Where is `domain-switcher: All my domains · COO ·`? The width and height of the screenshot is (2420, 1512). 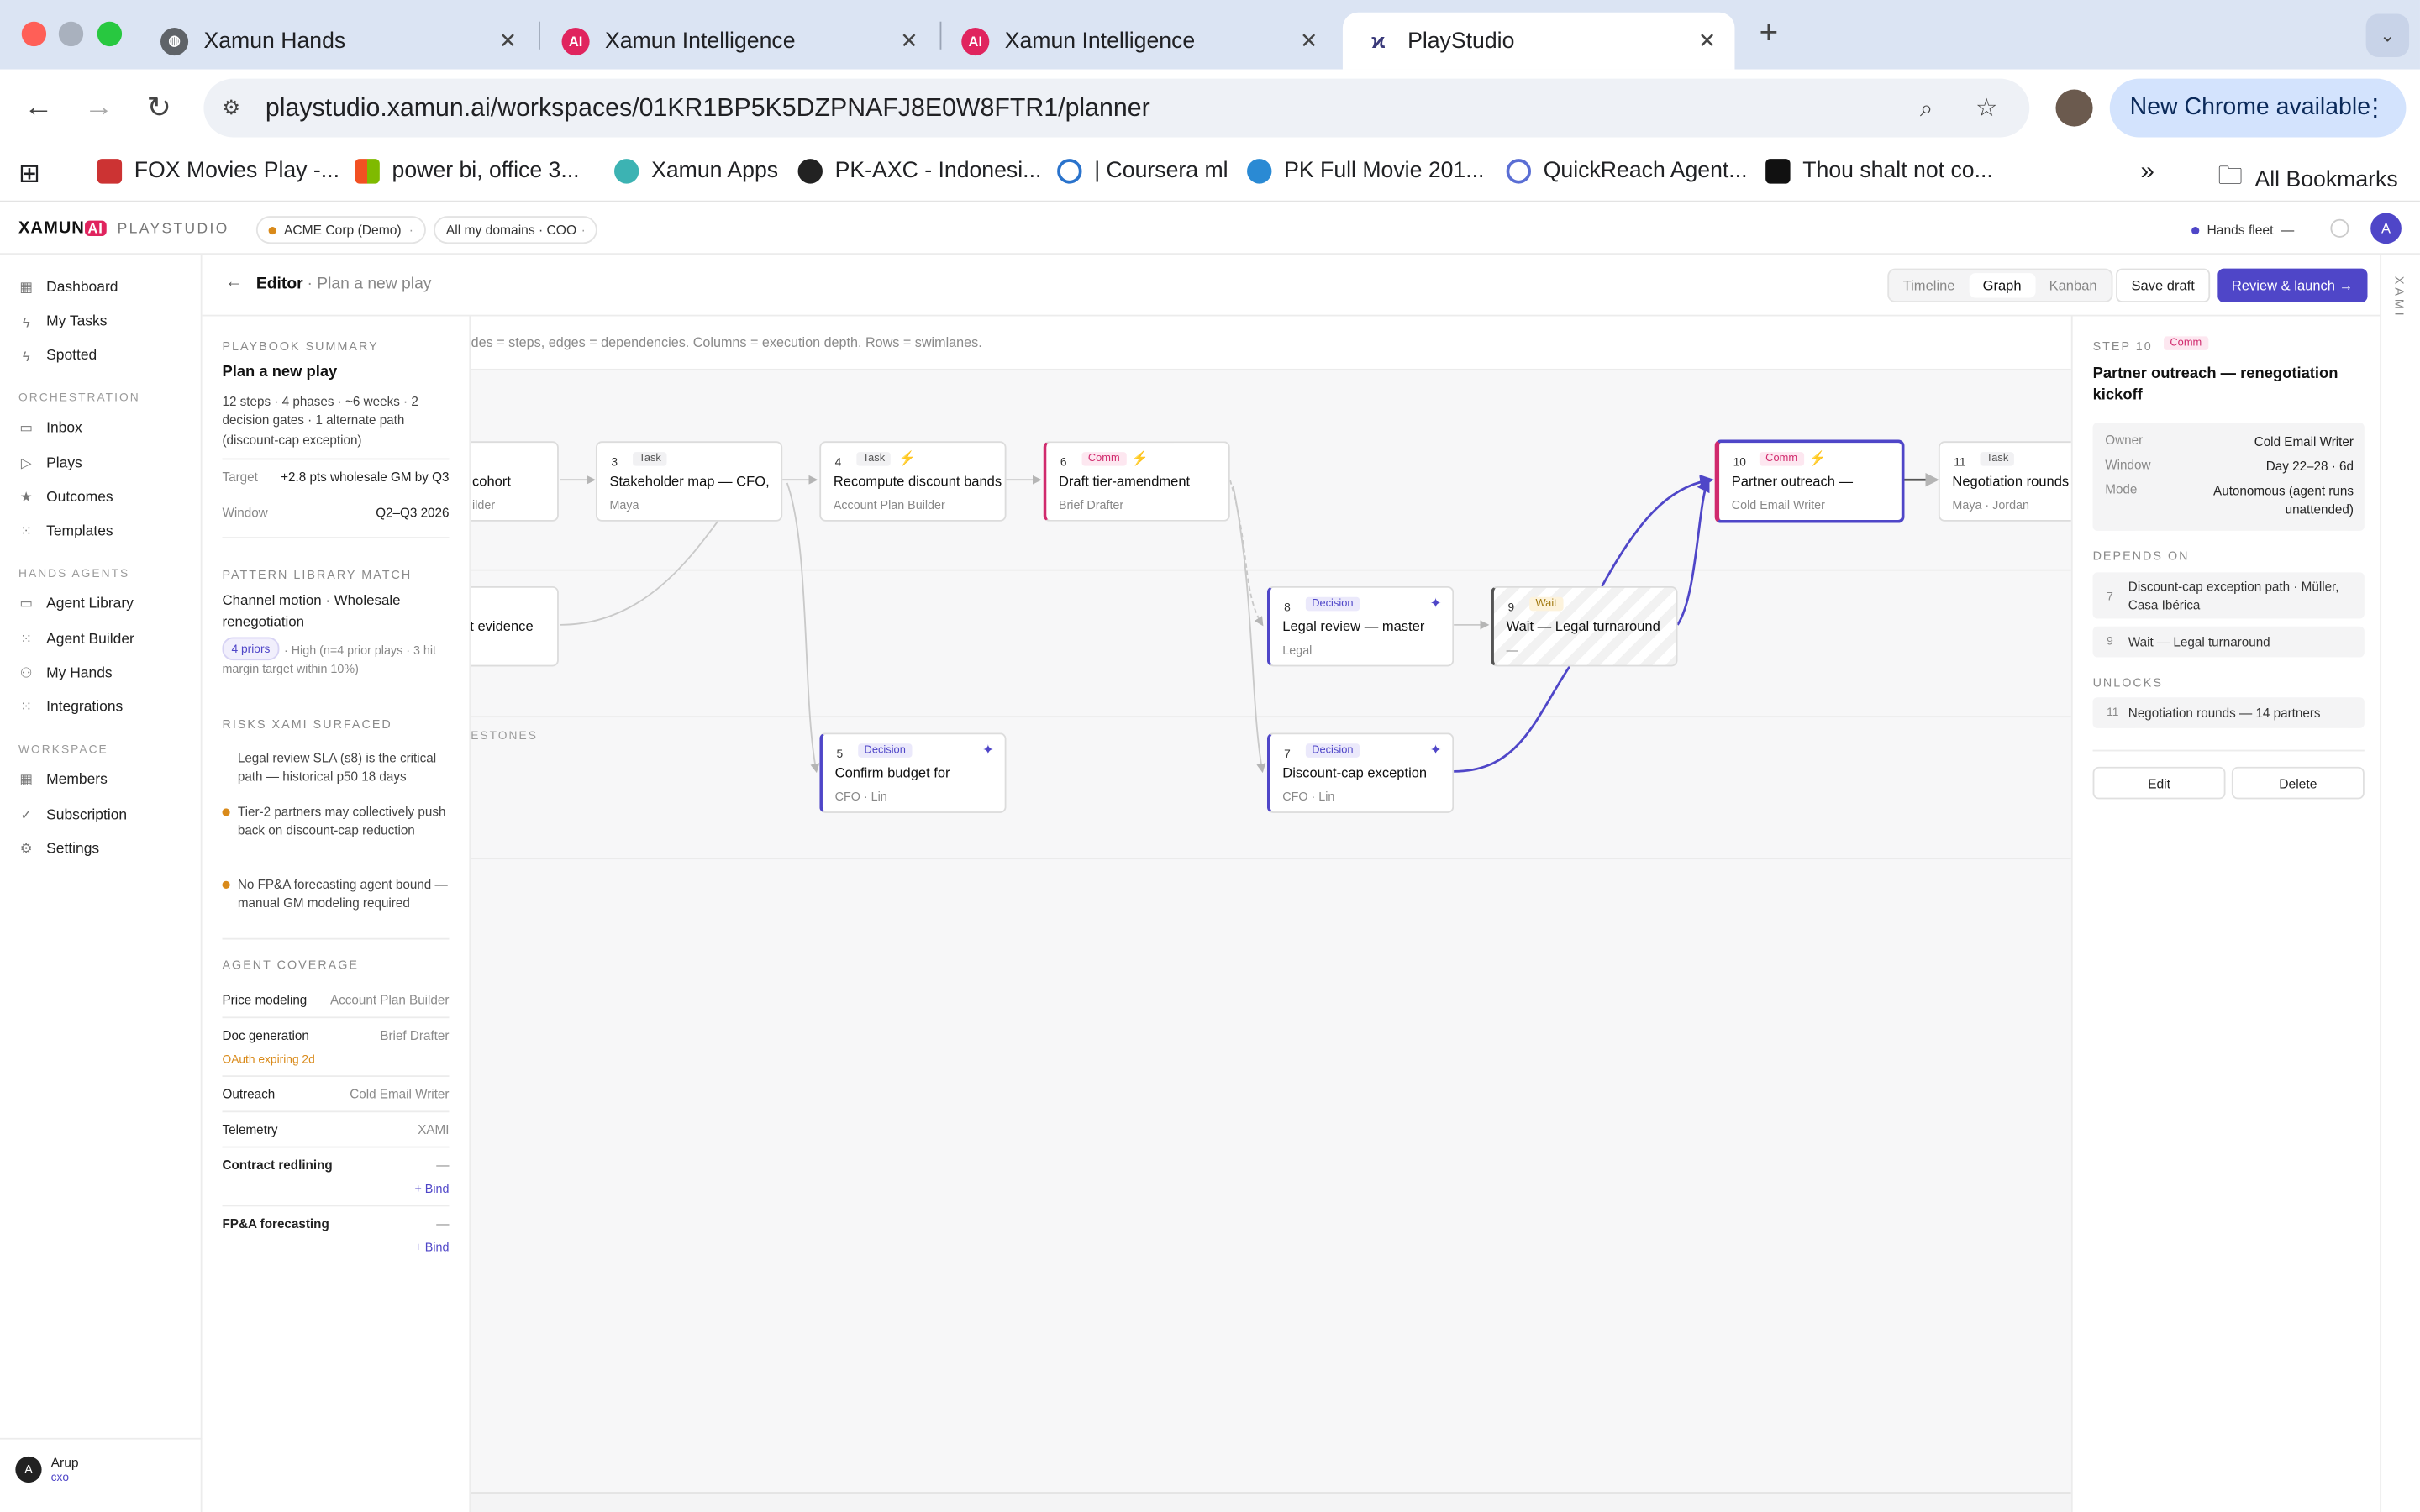 domain-switcher: All my domains · COO · is located at coordinates (516, 230).